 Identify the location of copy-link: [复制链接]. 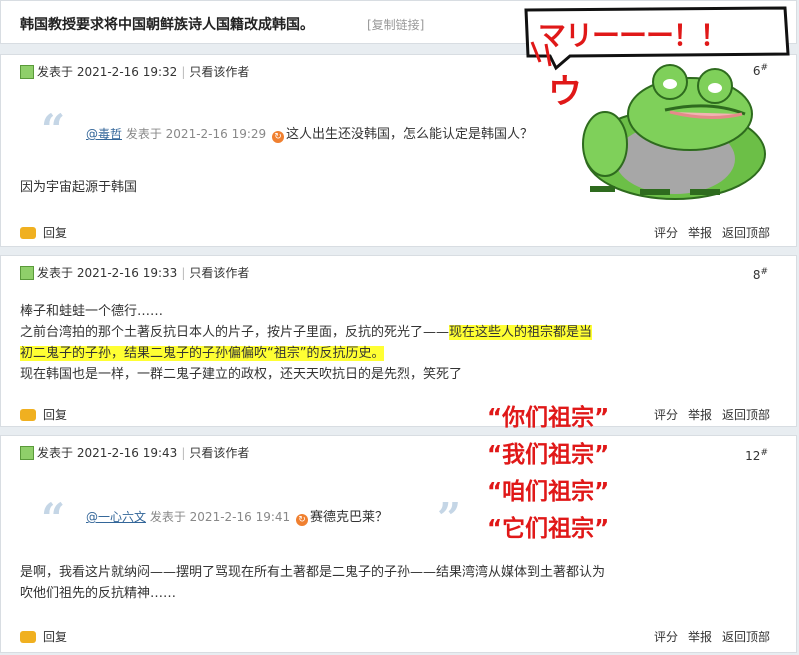
(395, 24).